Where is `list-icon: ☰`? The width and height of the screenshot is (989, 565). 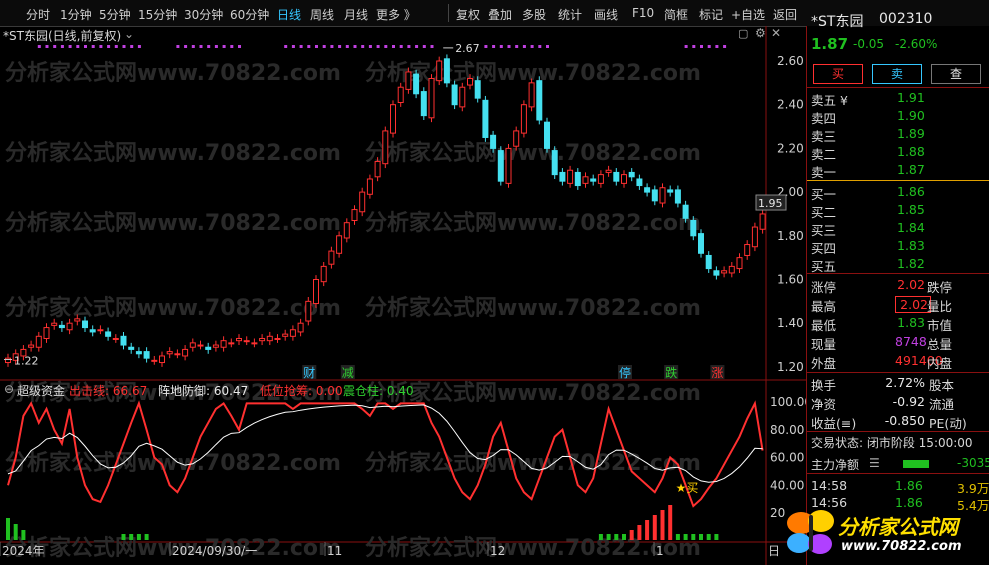 list-icon: ☰ is located at coordinates (874, 463).